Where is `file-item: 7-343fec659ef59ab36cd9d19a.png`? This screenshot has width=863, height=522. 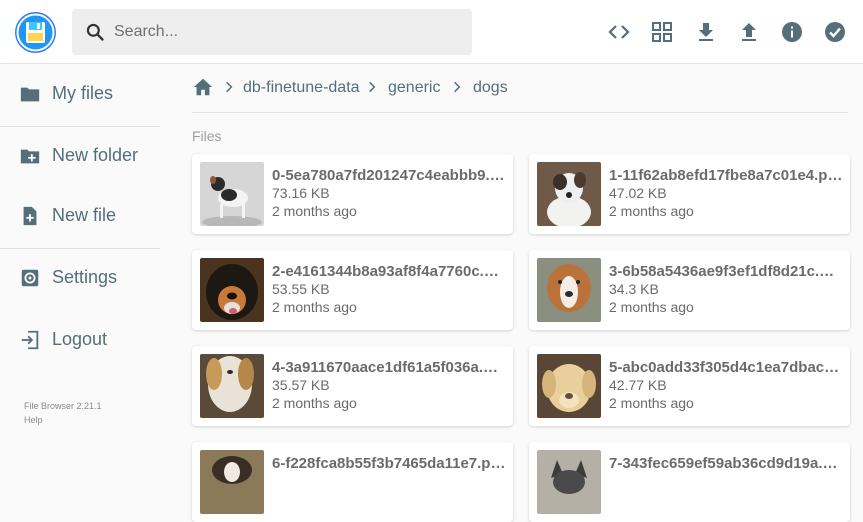 file-item: 7-343fec659ef59ab36cd9d19a.png is located at coordinates (689, 482).